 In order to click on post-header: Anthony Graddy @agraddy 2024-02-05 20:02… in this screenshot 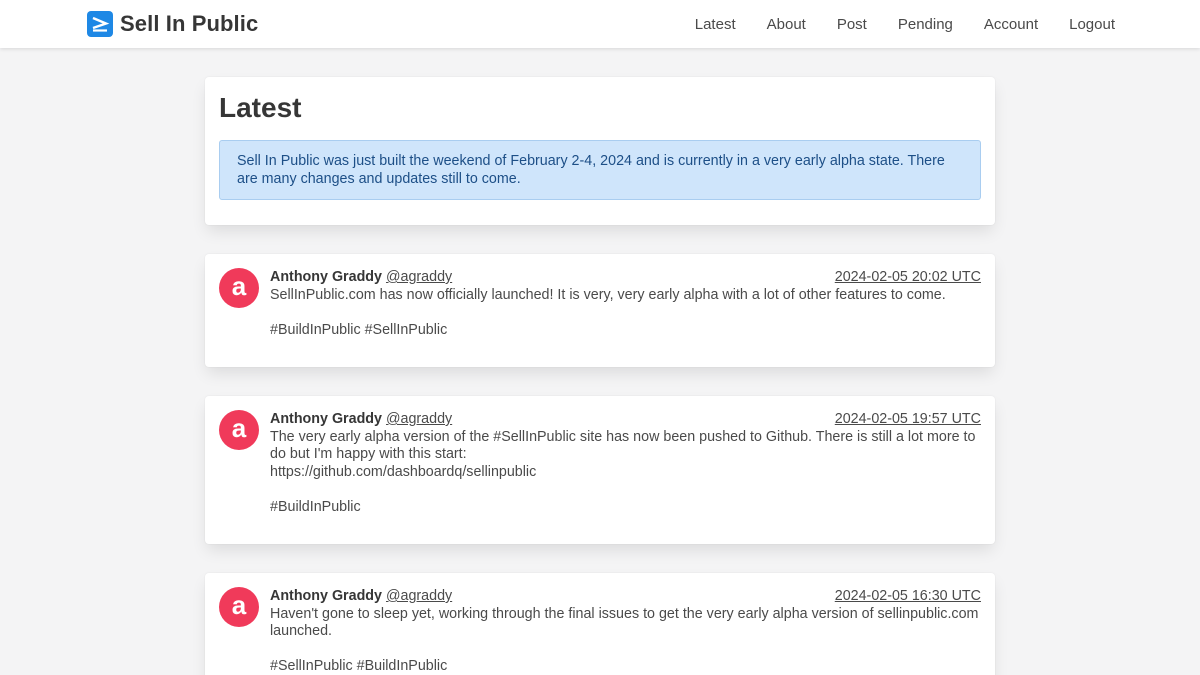, I will do `click(625, 278)`.